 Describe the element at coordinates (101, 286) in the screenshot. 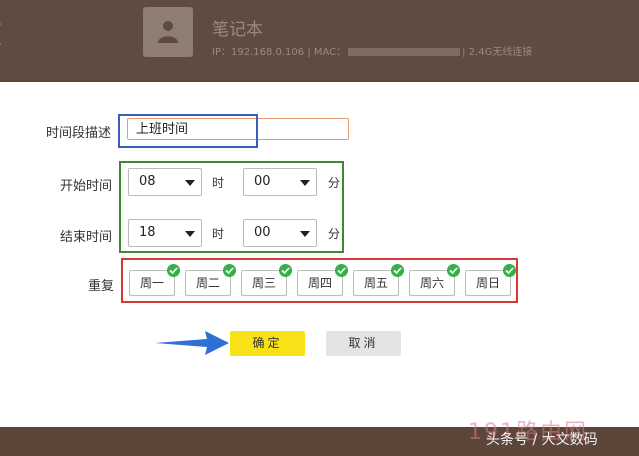

I see `repeat-label: 重复` at that location.